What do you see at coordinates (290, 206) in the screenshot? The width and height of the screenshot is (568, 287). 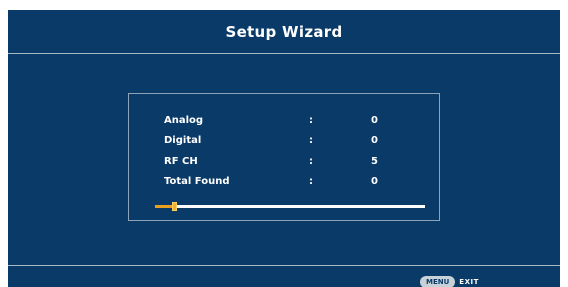 I see `scan-progress-bar` at bounding box center [290, 206].